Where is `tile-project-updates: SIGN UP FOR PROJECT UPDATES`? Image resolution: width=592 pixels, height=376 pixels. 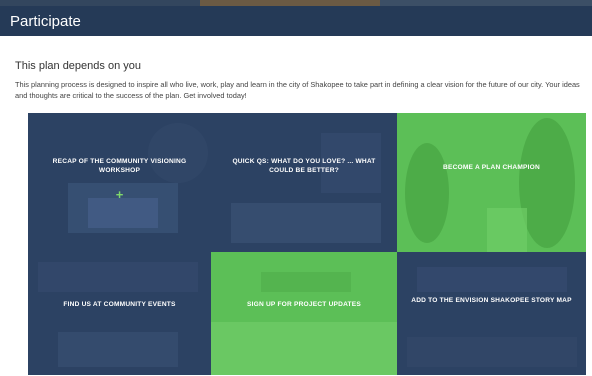
tile-project-updates: SIGN UP FOR PROJECT UPDATES is located at coordinates (304, 313).